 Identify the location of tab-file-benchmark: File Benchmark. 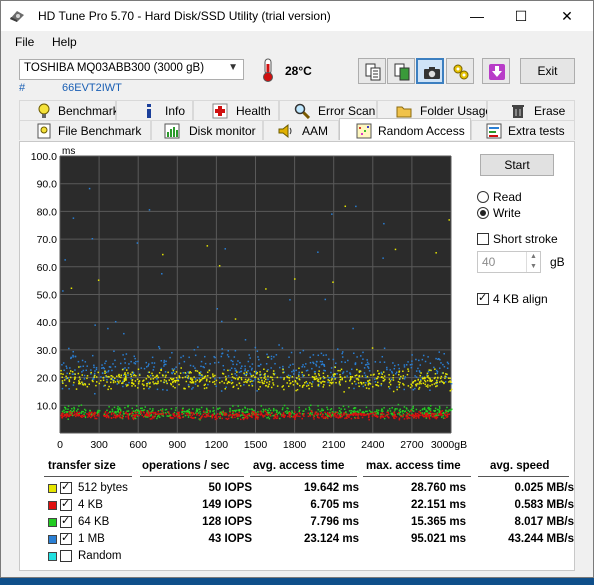
(85, 130).